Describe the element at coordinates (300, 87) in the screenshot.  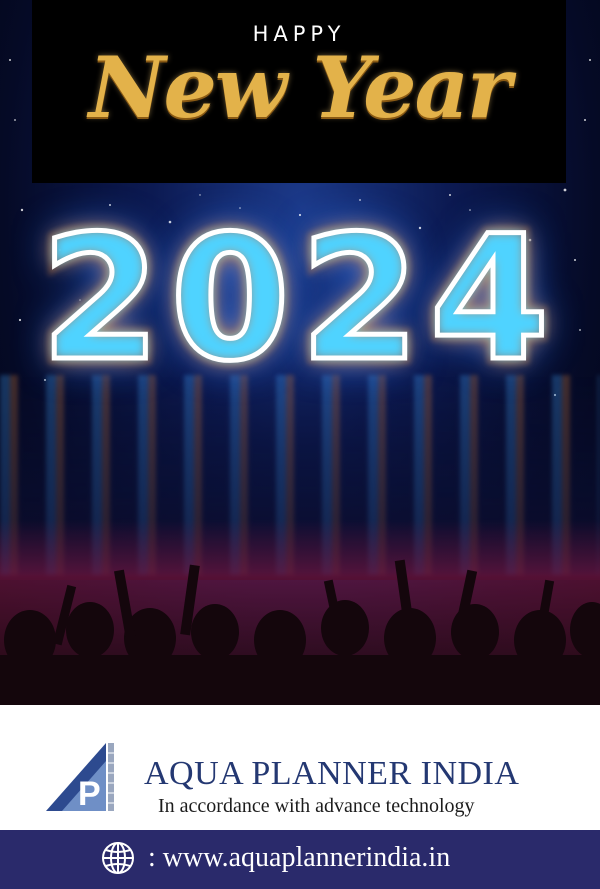
I see `new-year-text: New Year` at that location.